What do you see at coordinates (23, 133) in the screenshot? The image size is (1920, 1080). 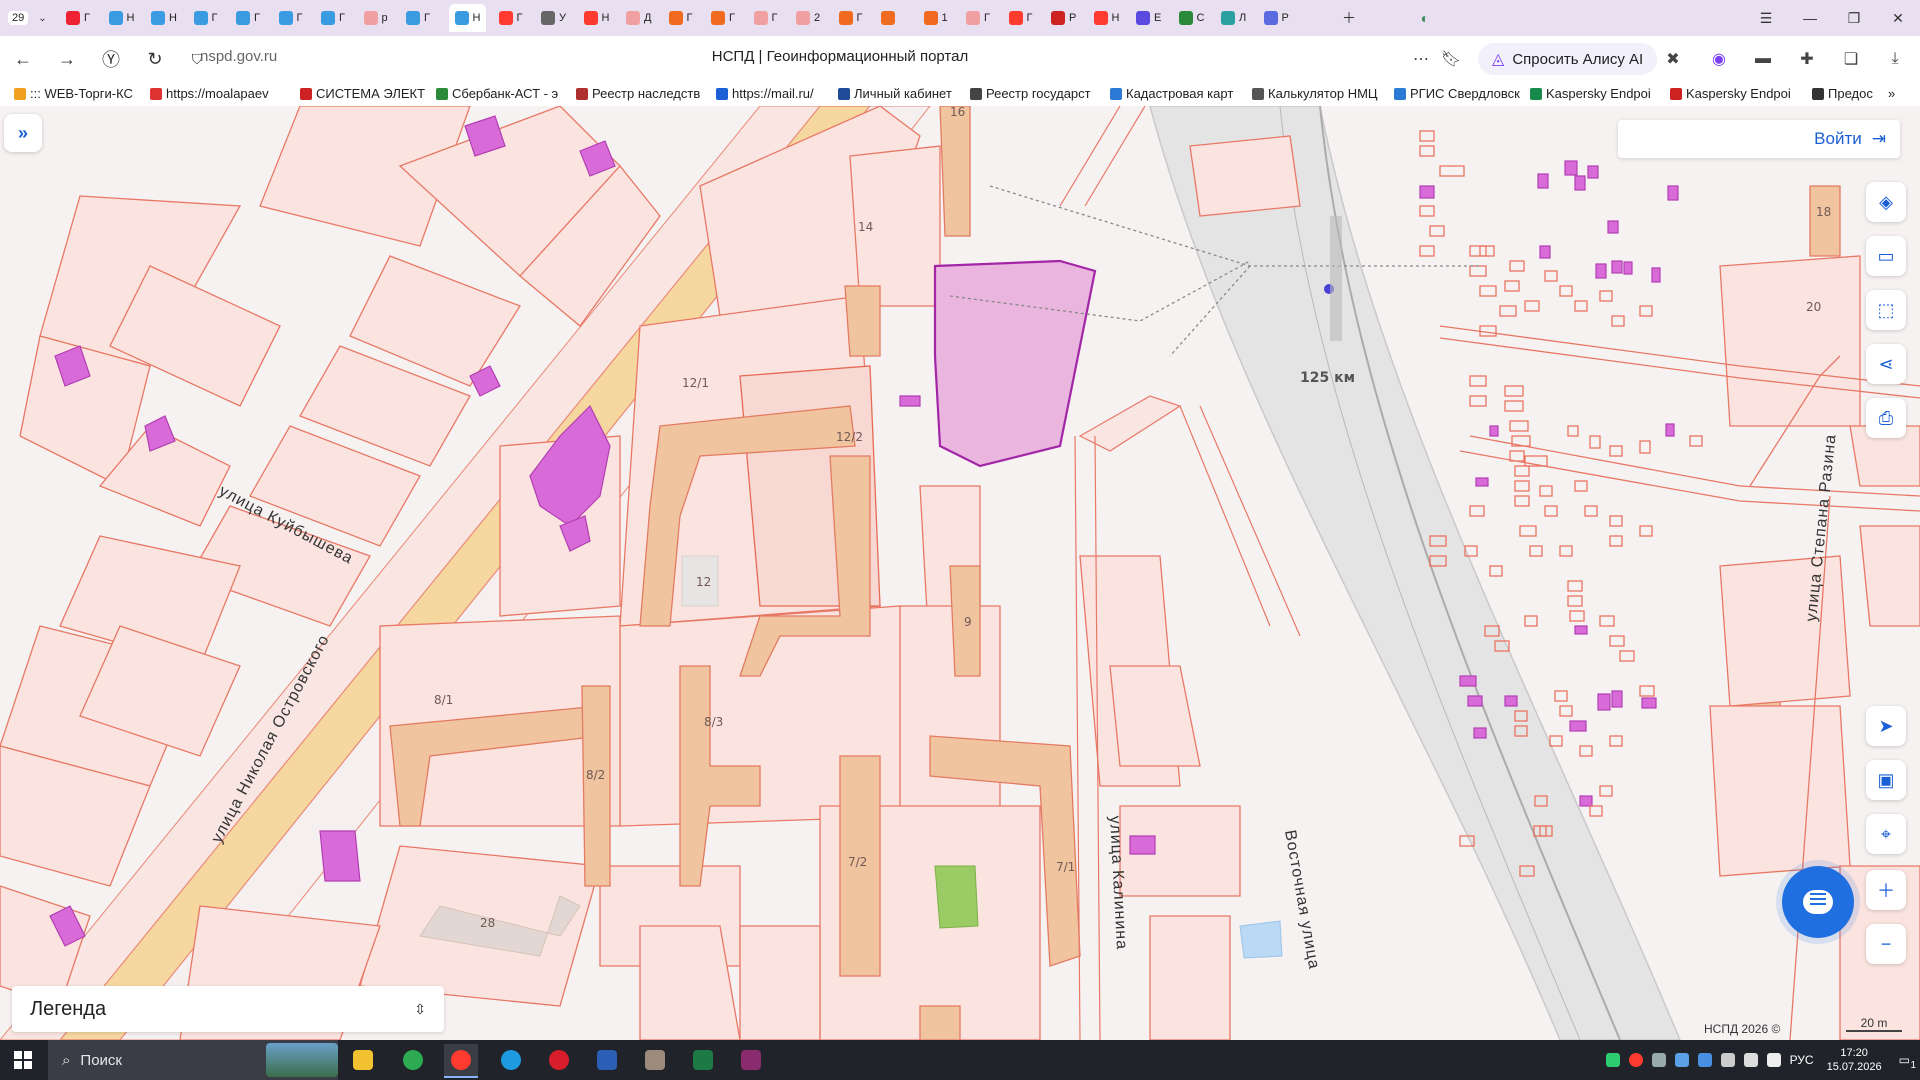 I see `expand-panel-button: »` at bounding box center [23, 133].